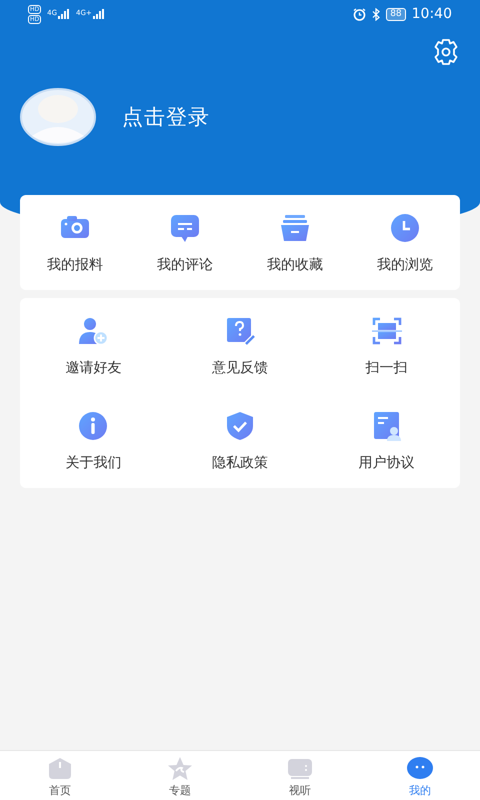 Image resolution: width=480 pixels, height=800 pixels. What do you see at coordinates (240, 463) in the screenshot?
I see `menu-item: 隐私政策` at bounding box center [240, 463].